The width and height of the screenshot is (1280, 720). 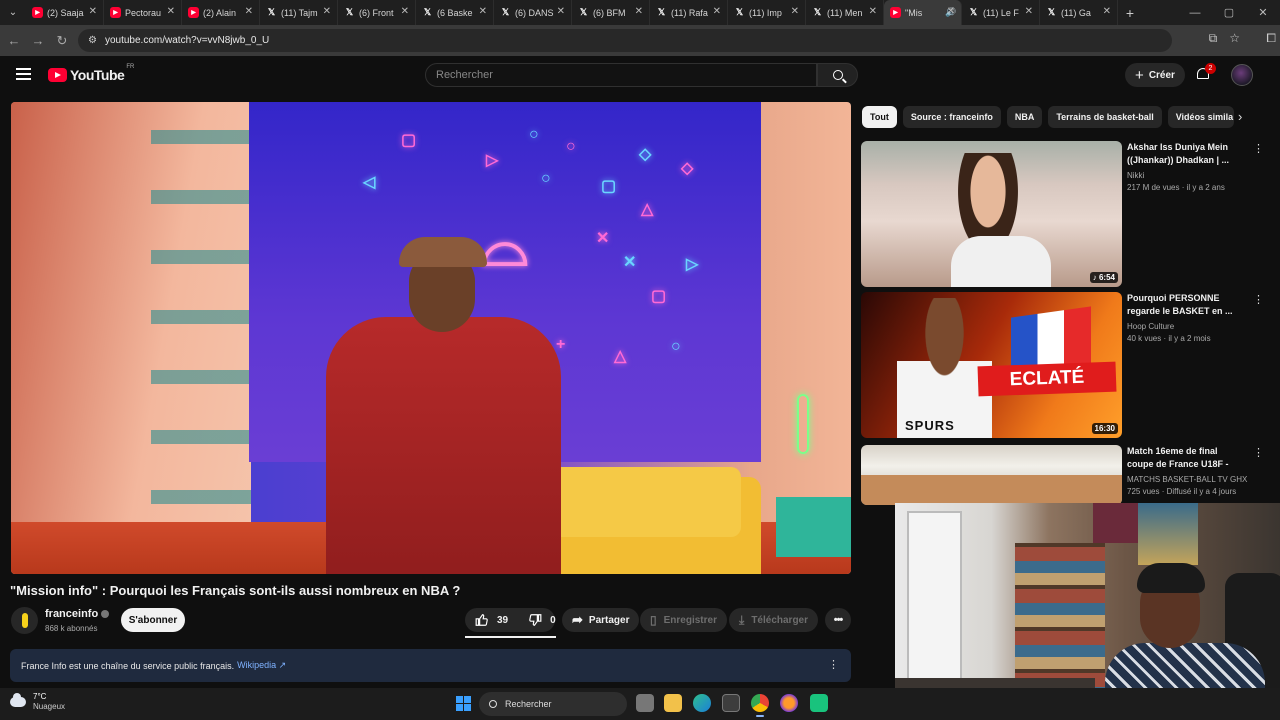 What do you see at coordinates (1242, 75) in the screenshot?
I see `account-avatar` at bounding box center [1242, 75].